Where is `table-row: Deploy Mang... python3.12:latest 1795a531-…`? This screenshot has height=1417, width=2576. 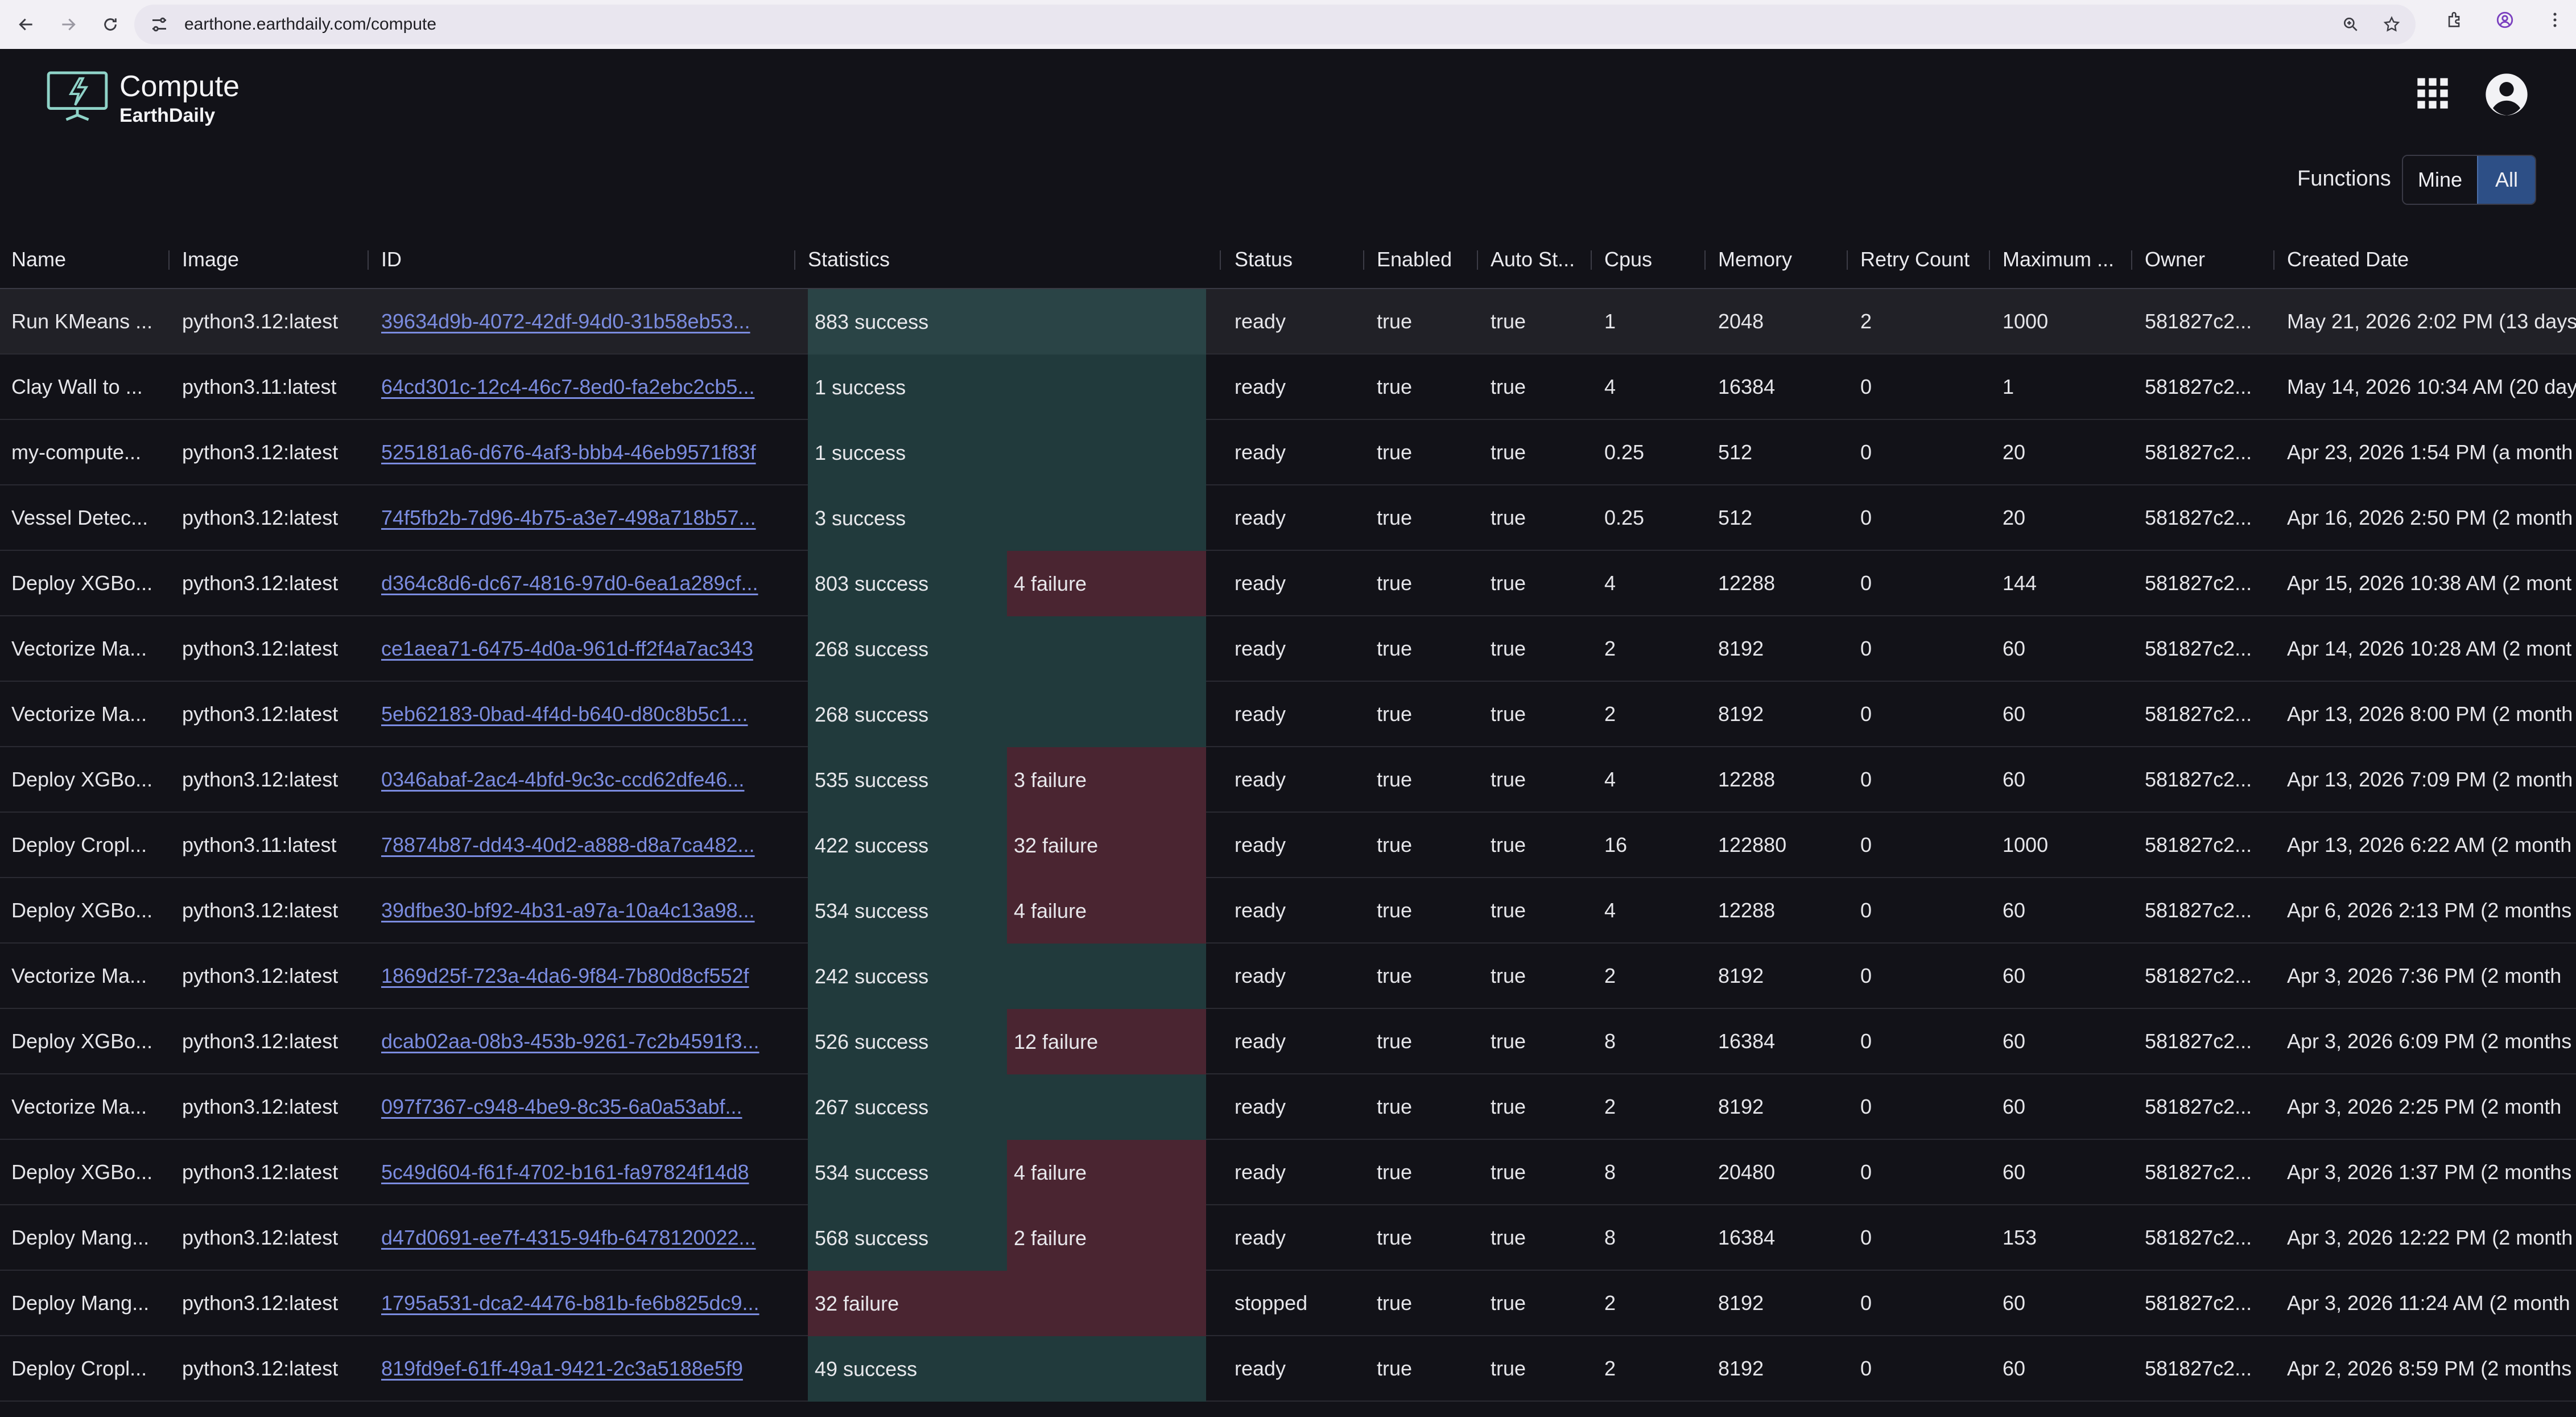 table-row: Deploy Mang... python3.12:latest 1795a531-… is located at coordinates (1288, 1303).